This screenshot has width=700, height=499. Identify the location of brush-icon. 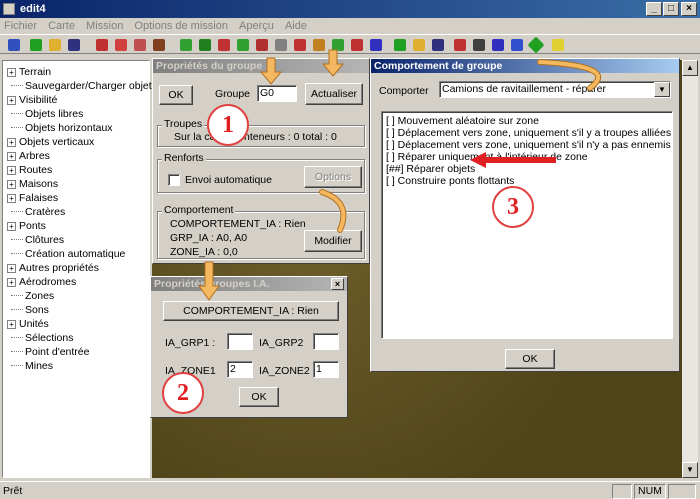
(102, 45).